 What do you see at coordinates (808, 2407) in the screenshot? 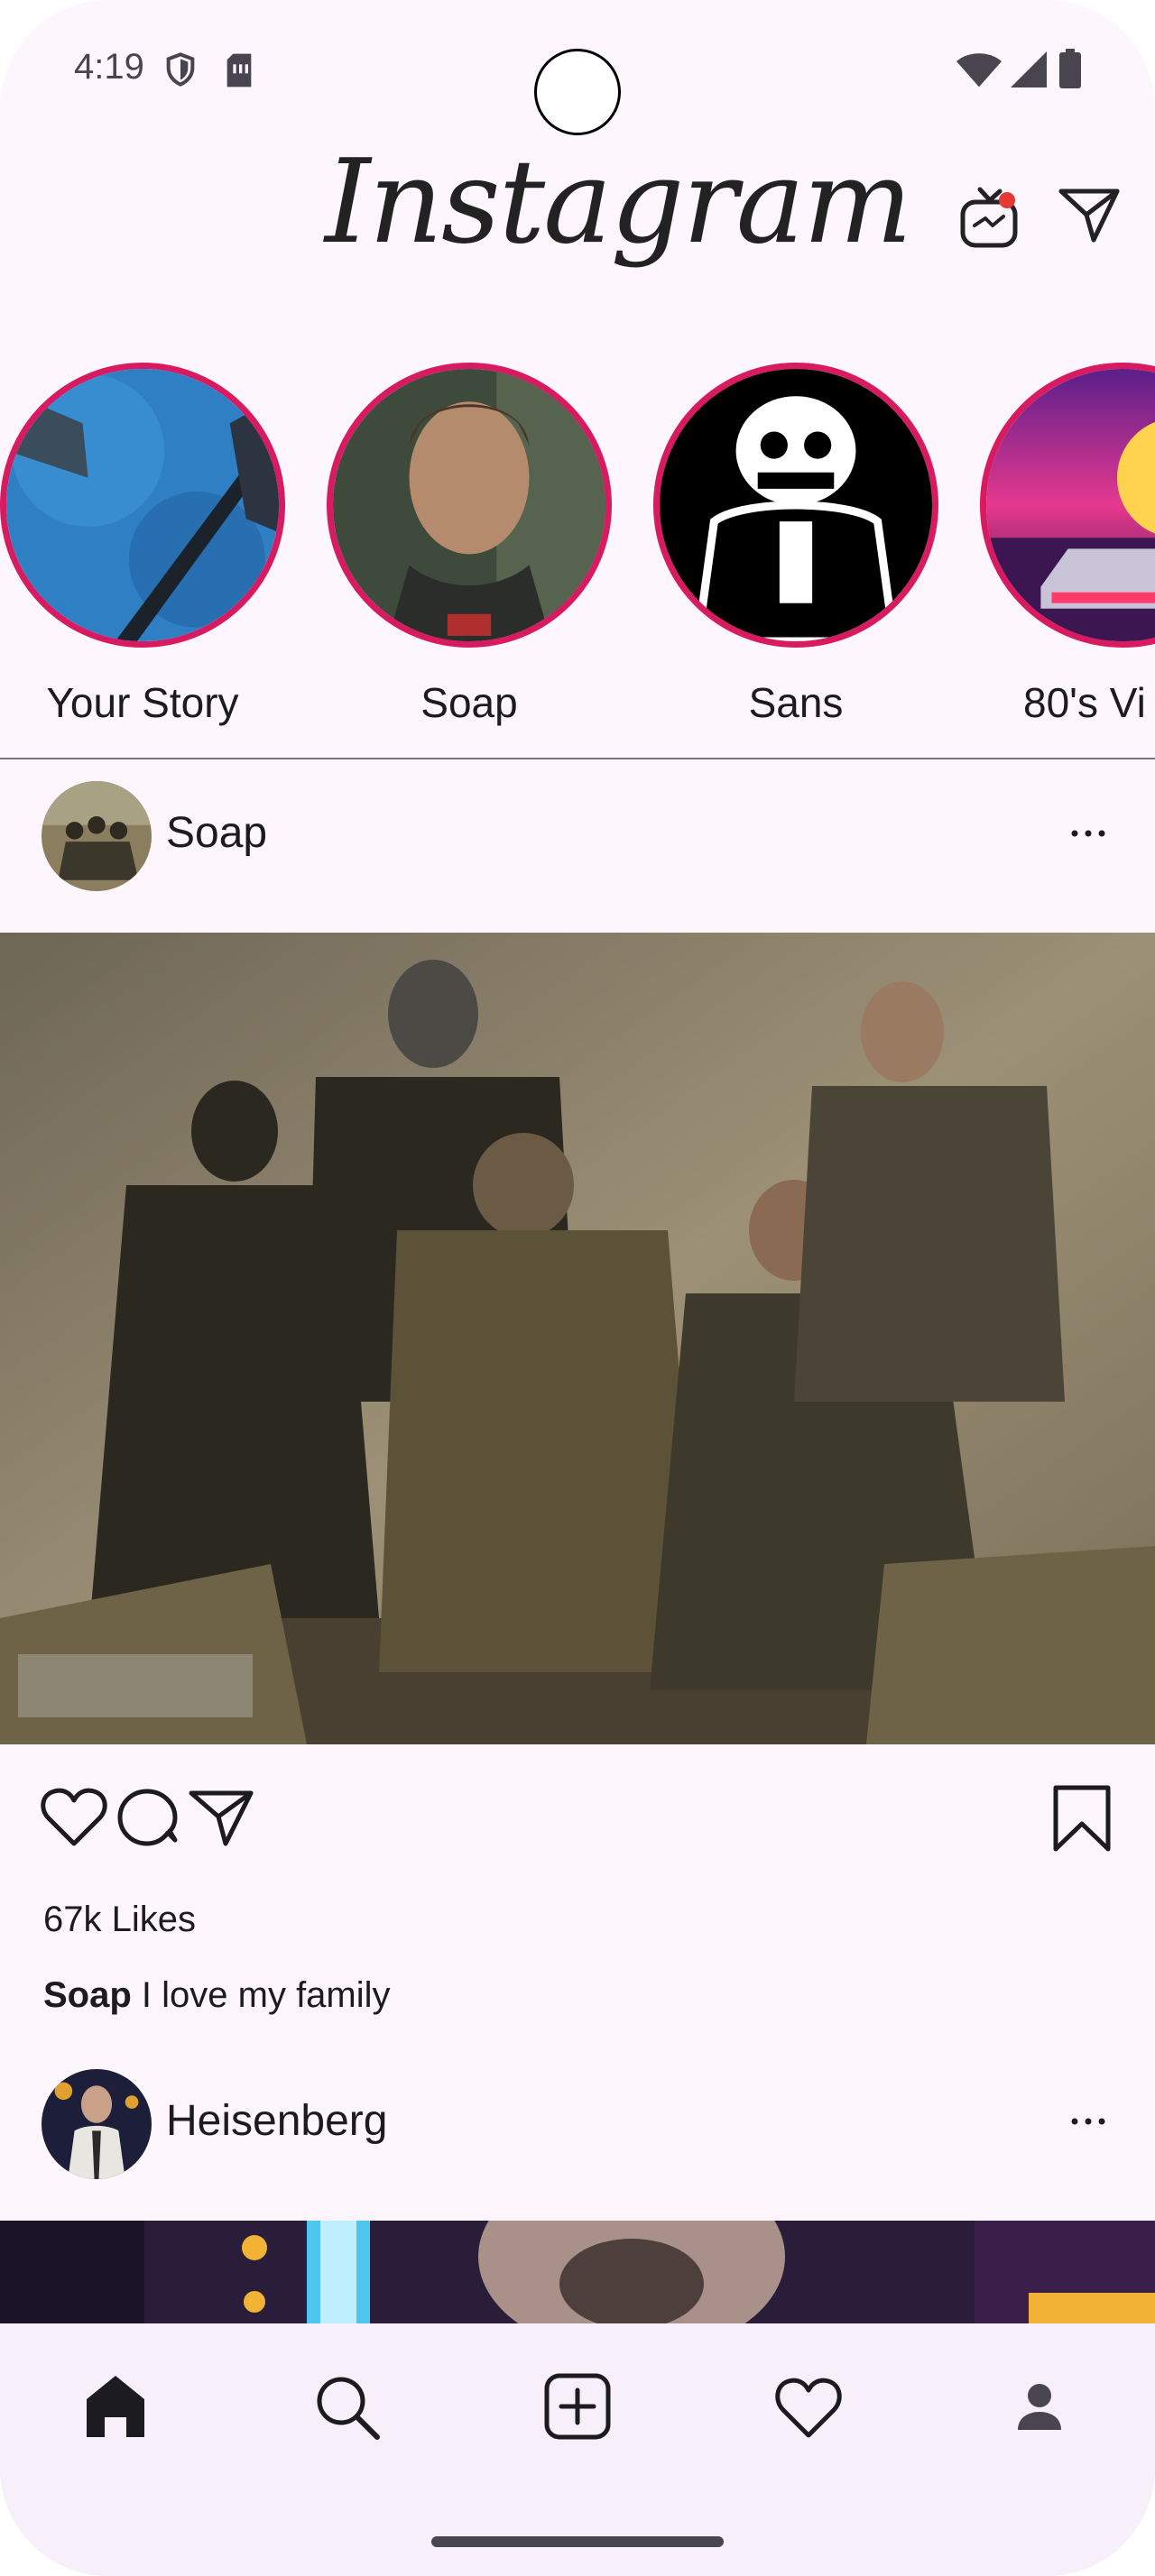
I see `activity-icon` at bounding box center [808, 2407].